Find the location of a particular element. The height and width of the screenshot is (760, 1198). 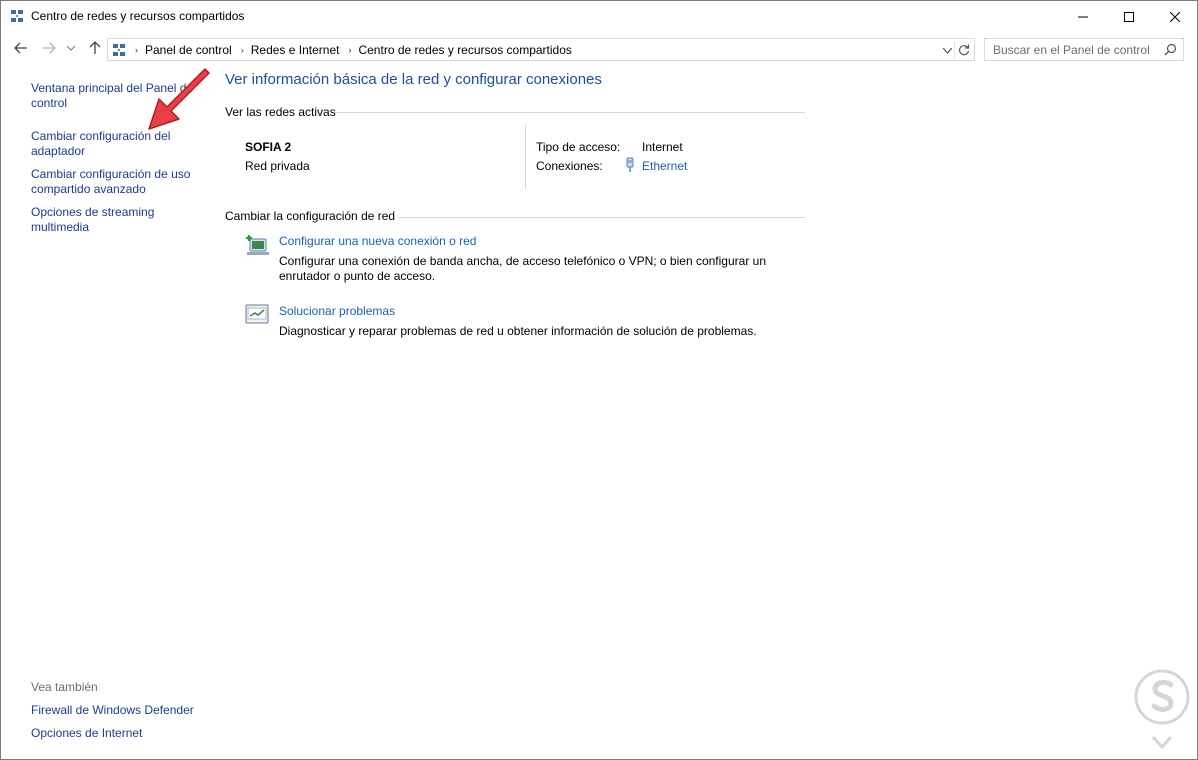

network-type: Red privada is located at coordinates (277, 166).